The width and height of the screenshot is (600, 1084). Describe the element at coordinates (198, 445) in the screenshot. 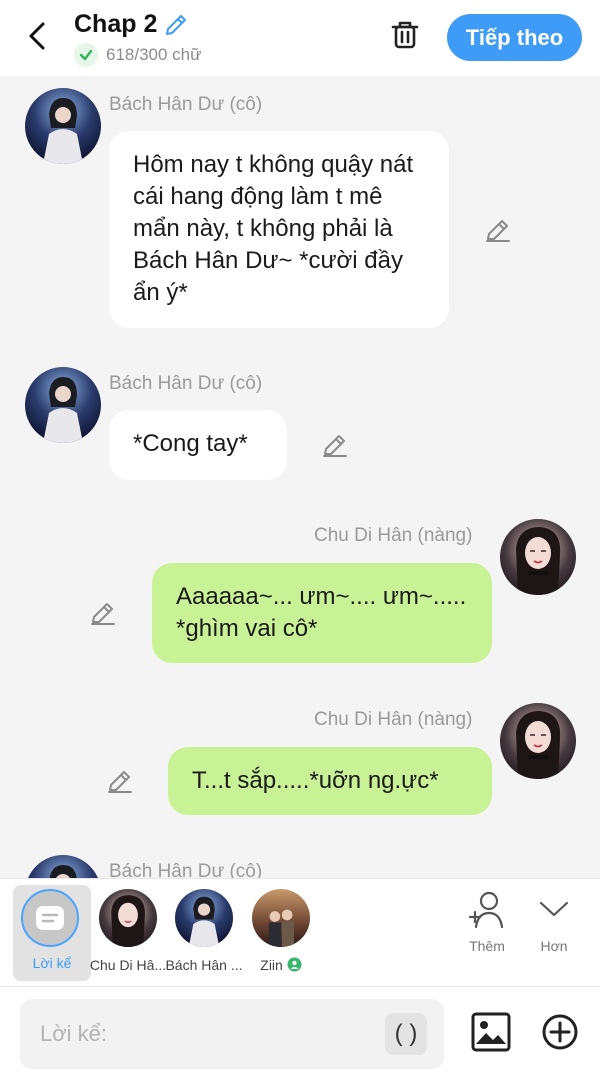

I see `message-bubble: *Cong tay*` at that location.